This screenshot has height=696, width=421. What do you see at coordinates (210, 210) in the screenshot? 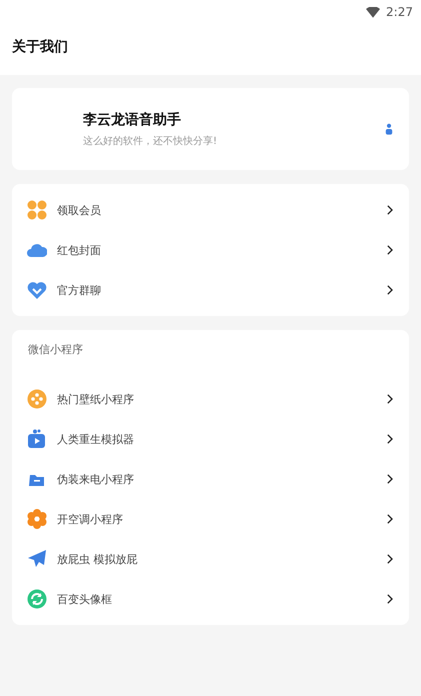
I see `menu-item: 领取会员` at bounding box center [210, 210].